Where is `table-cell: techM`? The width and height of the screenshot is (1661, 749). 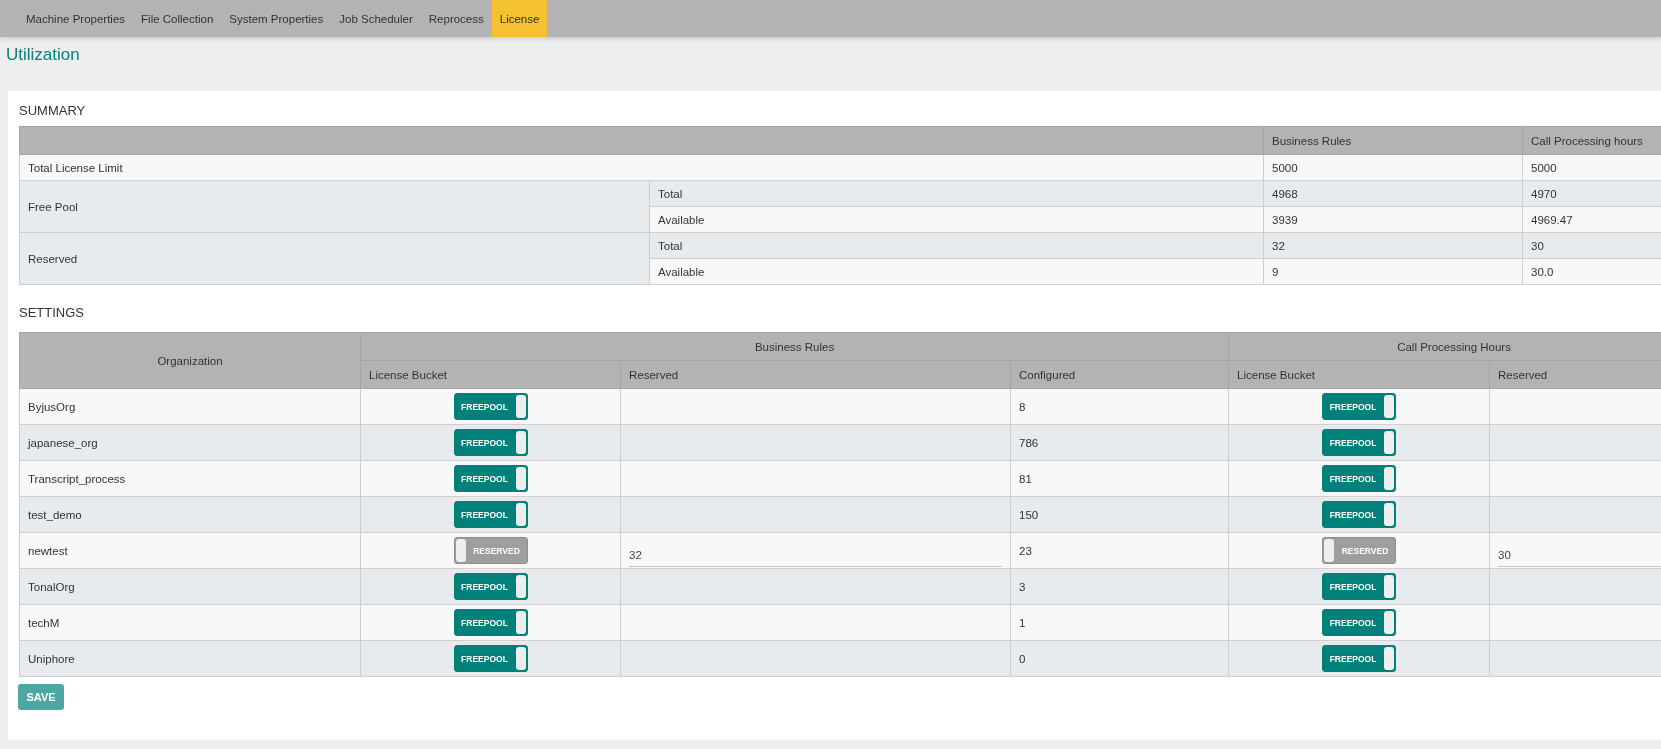
table-cell: techM is located at coordinates (190, 622).